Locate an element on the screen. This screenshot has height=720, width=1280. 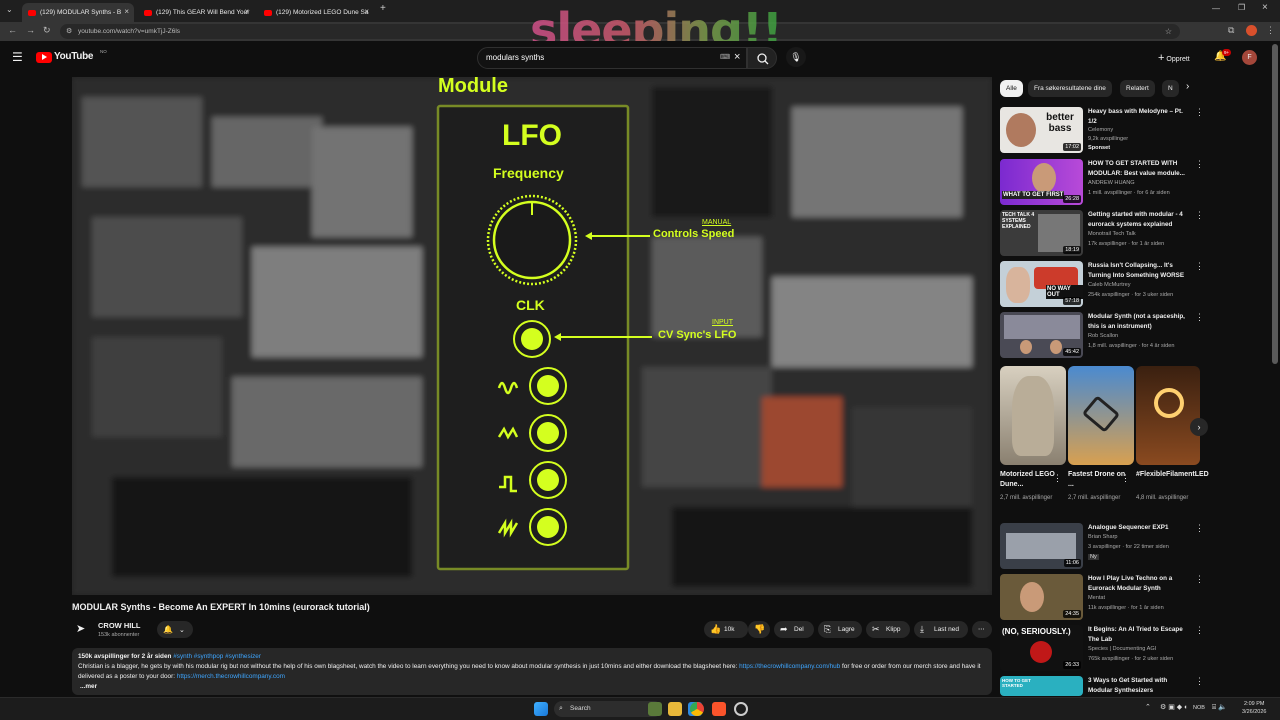
subscribe-bell-button: 🔔 ⌄ is located at coordinates (175, 629).